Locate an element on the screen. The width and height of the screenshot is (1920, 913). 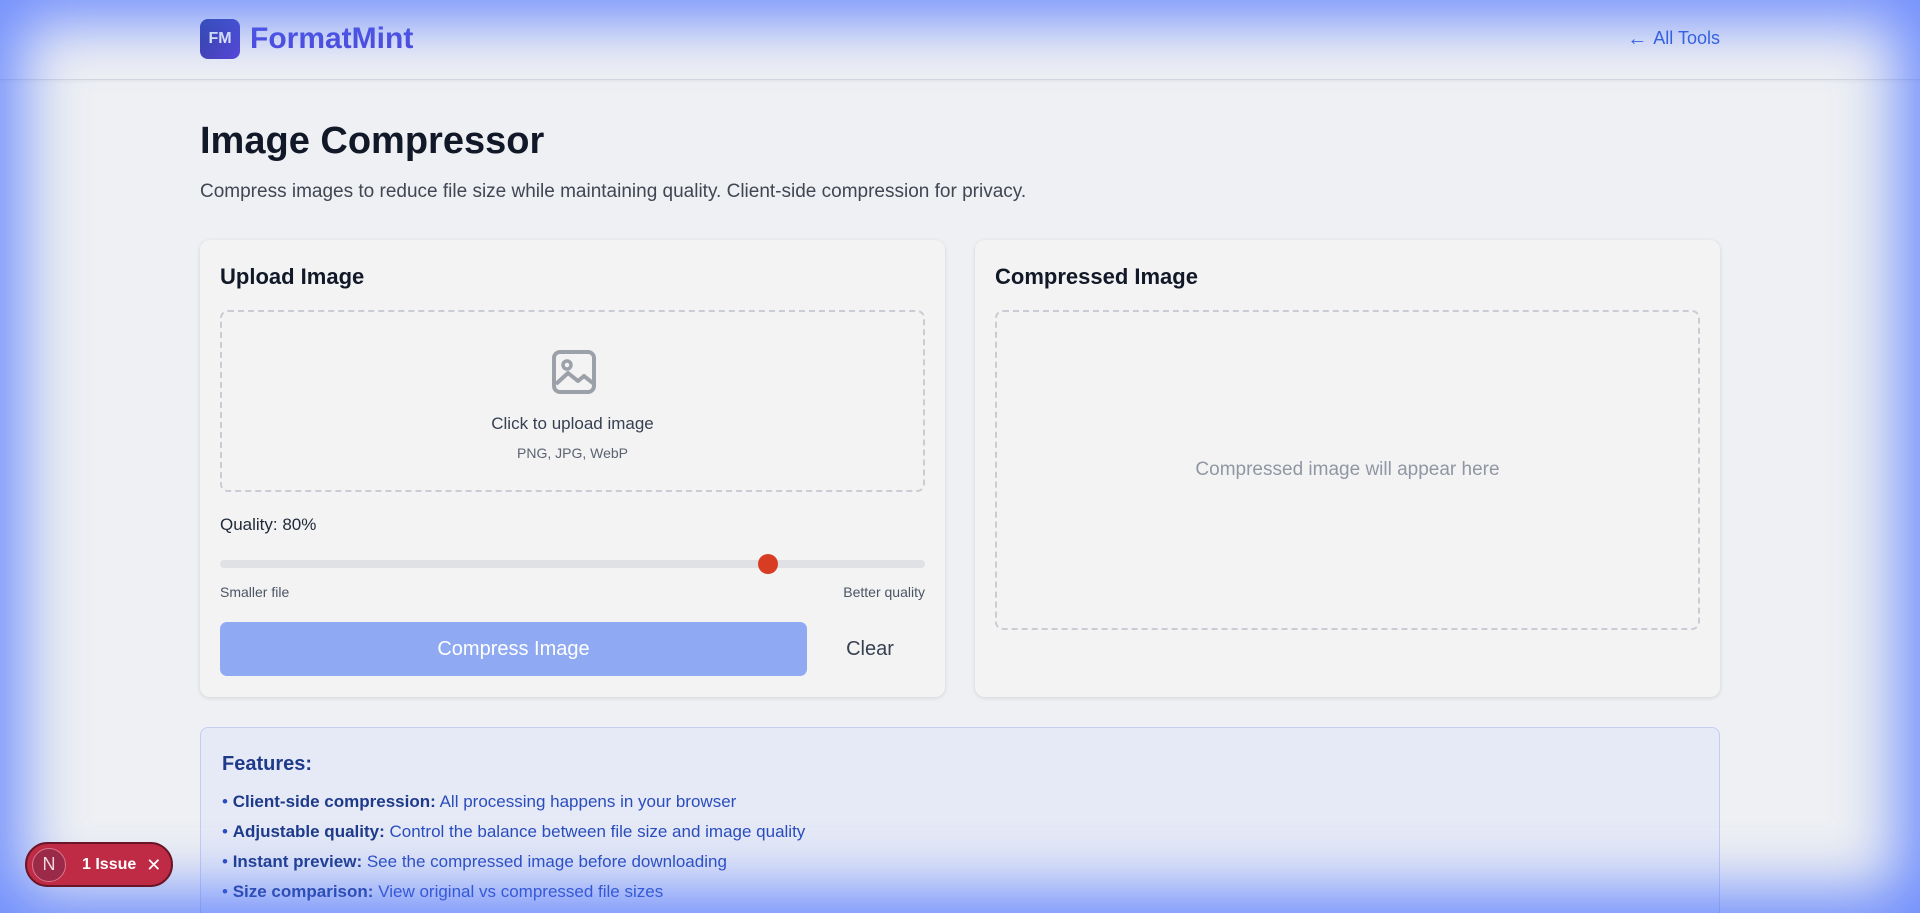
dev-tools-avatar: N is located at coordinates (49, 864).